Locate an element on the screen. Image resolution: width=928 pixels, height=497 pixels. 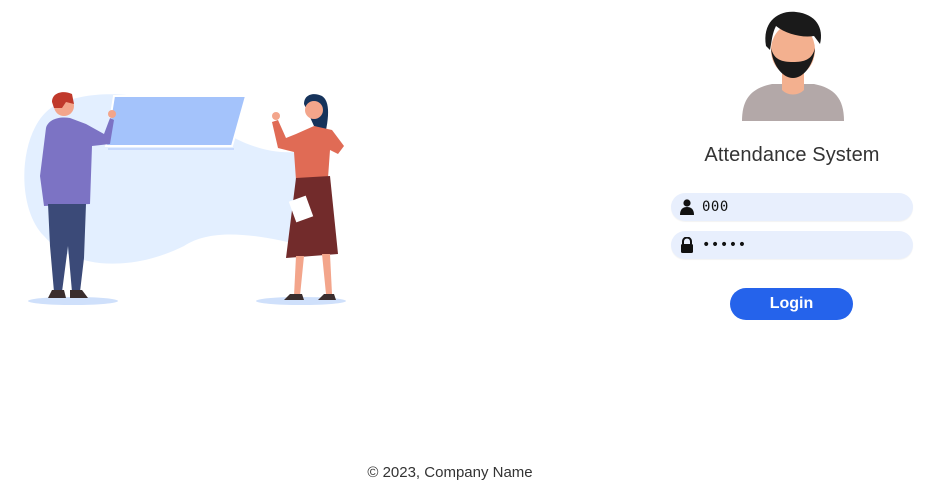
person-icon is located at coordinates (687, 207).